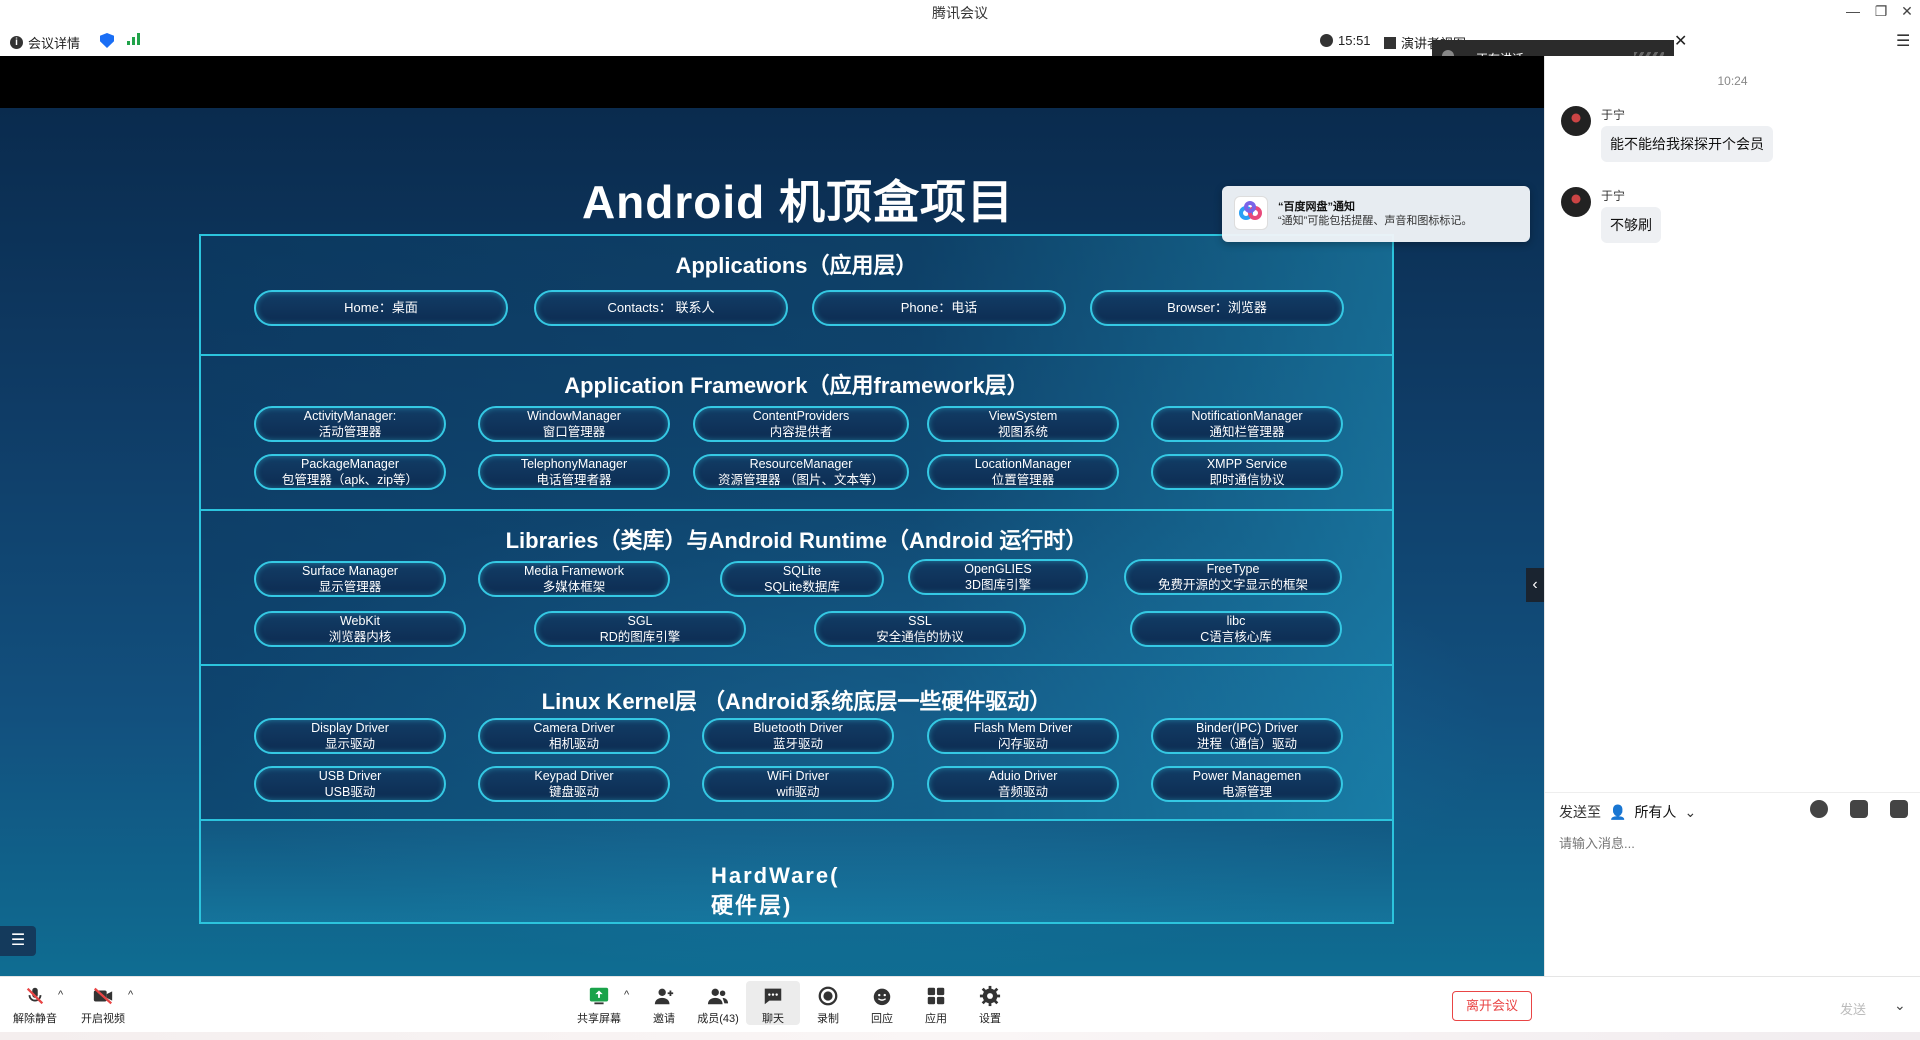 The image size is (1920, 1040). I want to click on framework-item: ActivityManager: 活动管理器, so click(350, 424).